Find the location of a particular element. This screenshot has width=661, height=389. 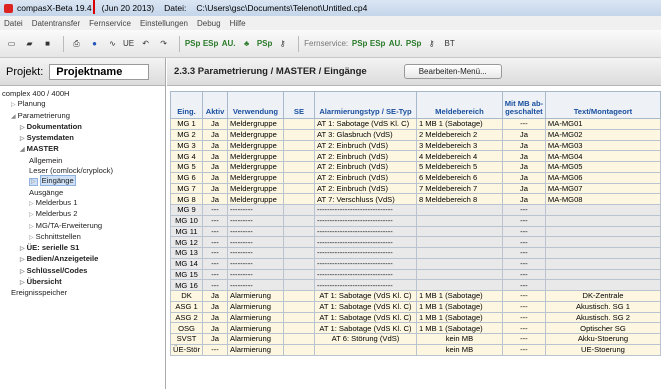

table-cell: MG 10 is located at coordinates (186, 220).